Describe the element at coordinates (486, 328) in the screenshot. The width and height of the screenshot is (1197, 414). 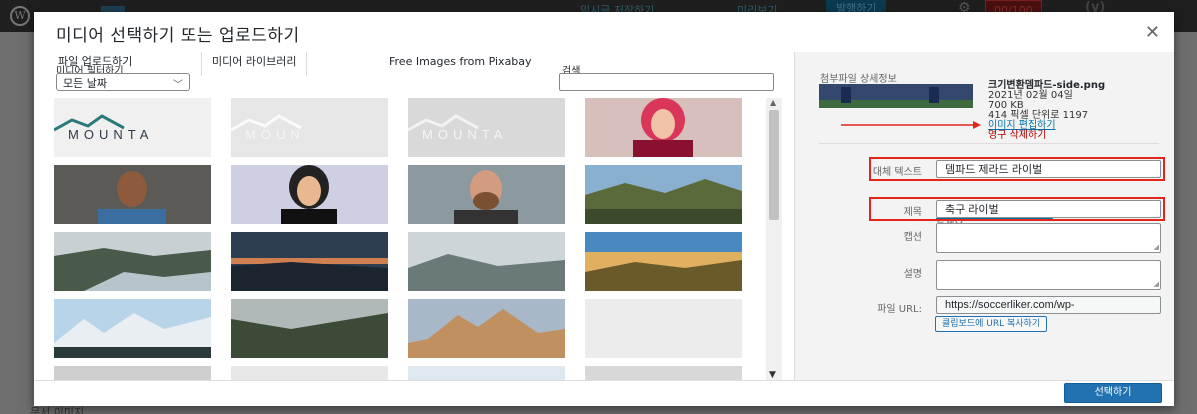
I see `media-thumb-rocky-peaks` at that location.